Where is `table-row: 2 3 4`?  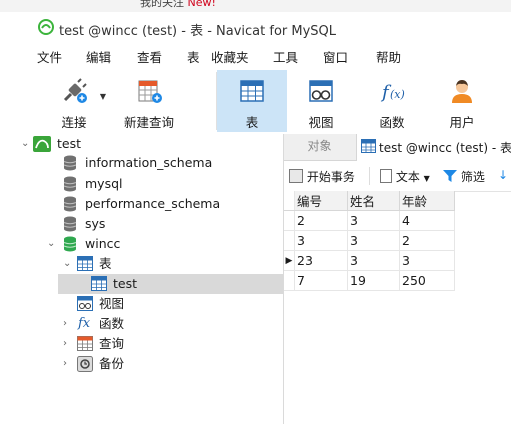
table-row: 2 3 4 is located at coordinates (369, 220).